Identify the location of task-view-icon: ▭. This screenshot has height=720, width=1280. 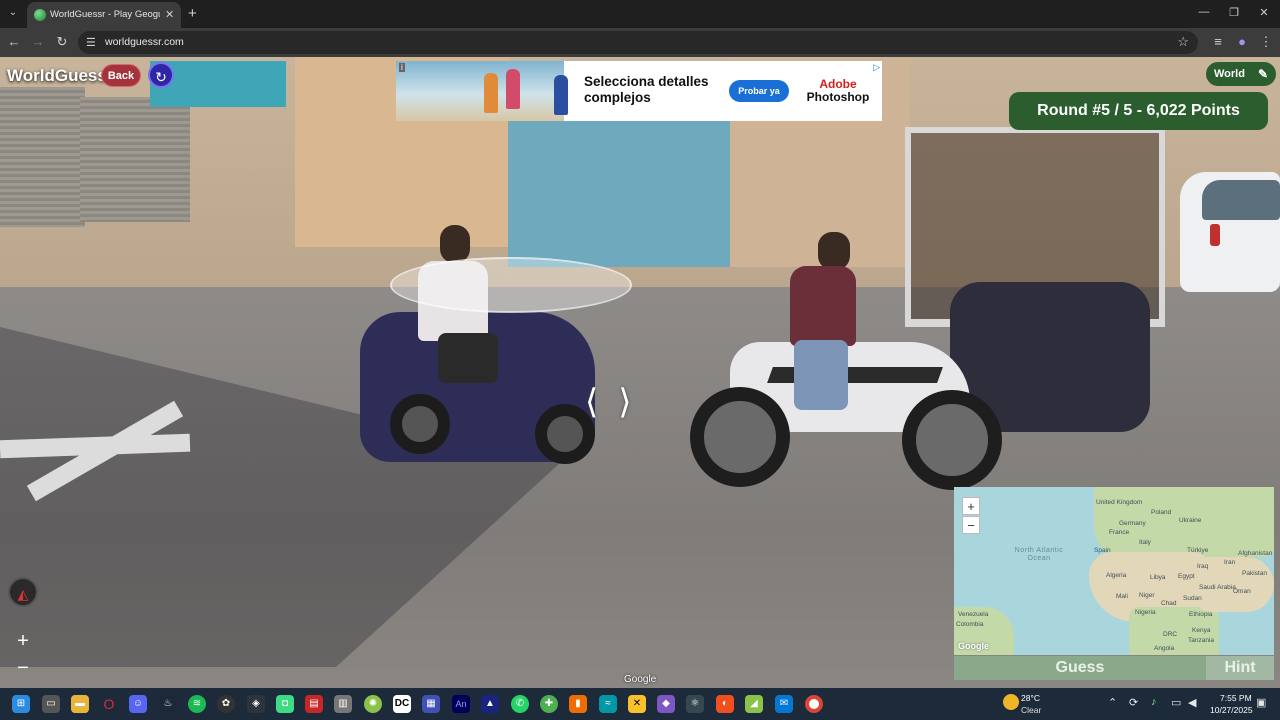
(51, 704).